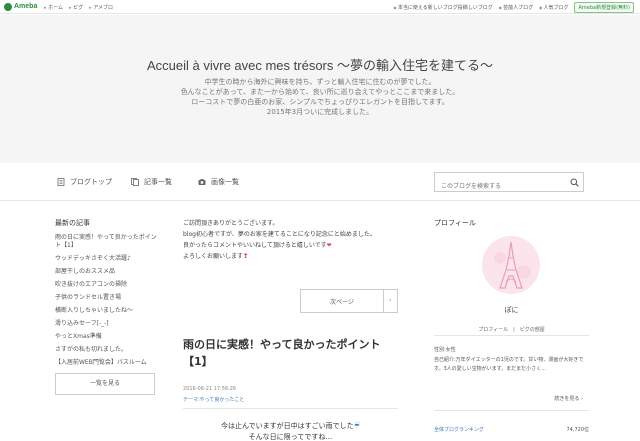 The width and height of the screenshot is (640, 441). Describe the element at coordinates (72, 223) in the screenshot. I see `latest-articles-heading: 最新の記事` at that location.